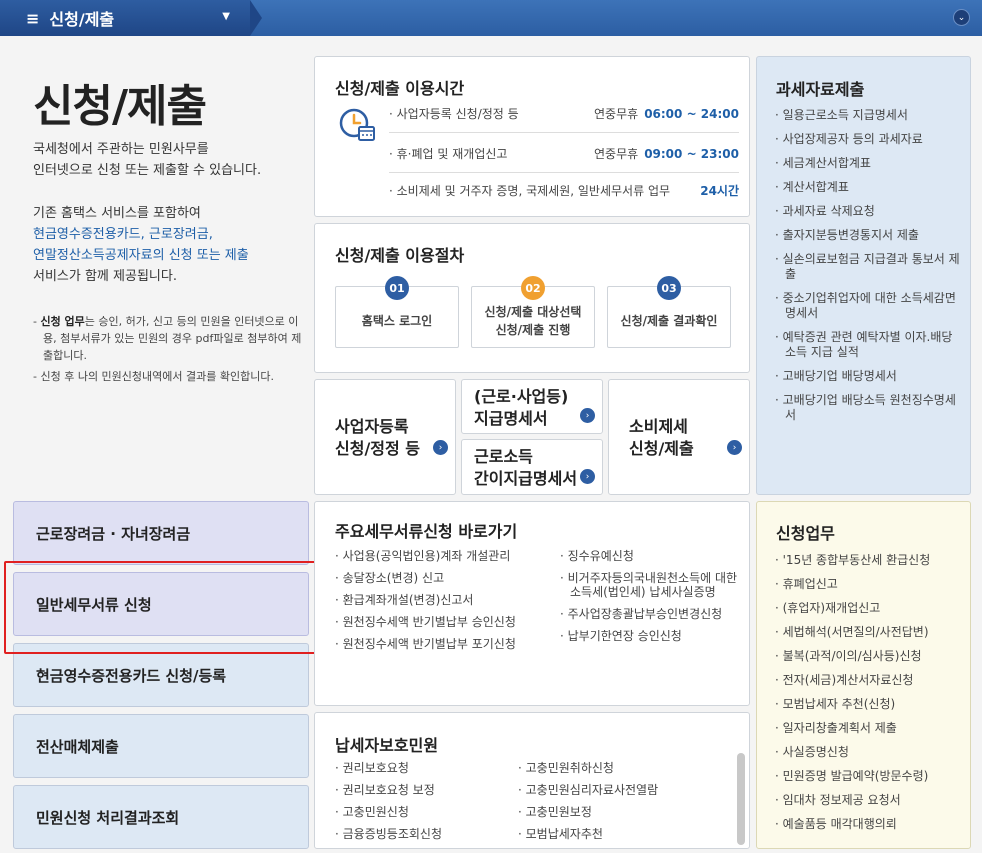 This screenshot has width=982, height=853. Describe the element at coordinates (868, 752) in the screenshot. I see `application-item: · 사실증명신청` at that location.